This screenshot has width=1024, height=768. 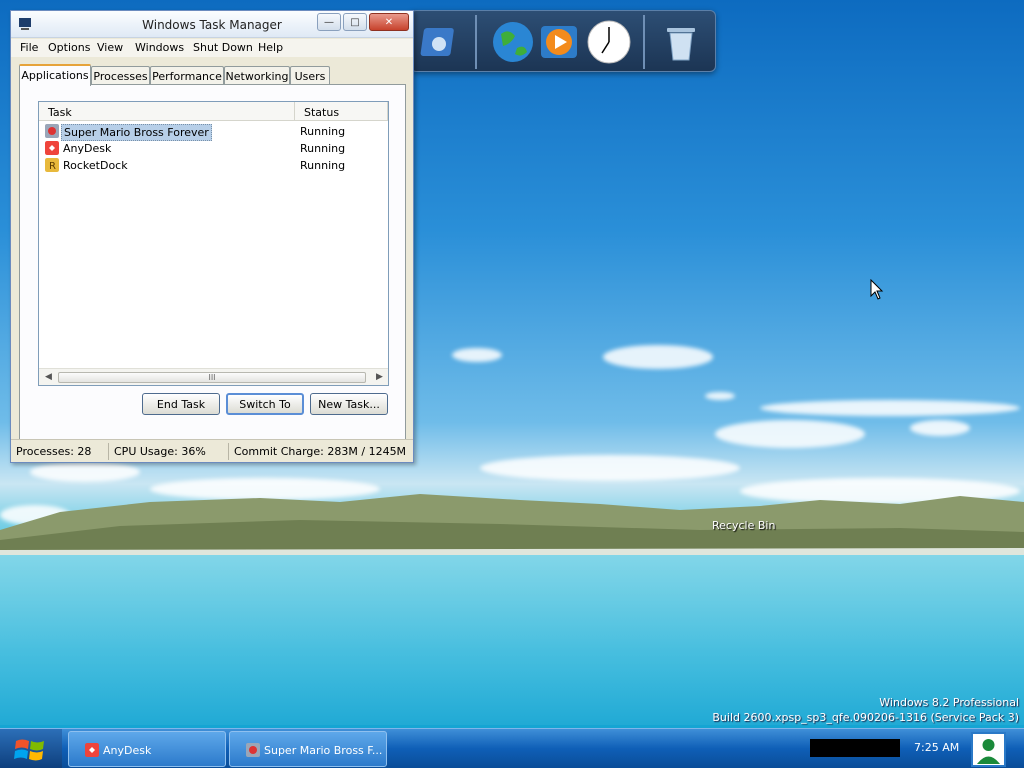 What do you see at coordinates (29, 47) in the screenshot?
I see `menu-file: File` at bounding box center [29, 47].